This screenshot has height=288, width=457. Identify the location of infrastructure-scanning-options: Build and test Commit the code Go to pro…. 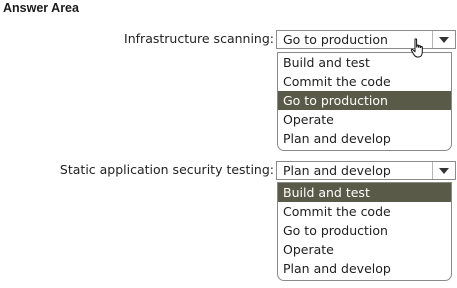
(364, 101).